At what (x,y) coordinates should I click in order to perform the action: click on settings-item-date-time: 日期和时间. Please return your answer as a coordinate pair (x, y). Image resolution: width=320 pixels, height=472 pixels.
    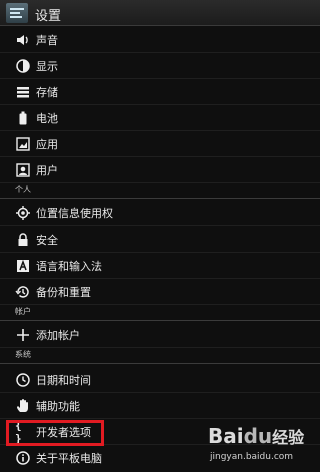
    Looking at the image, I should click on (160, 380).